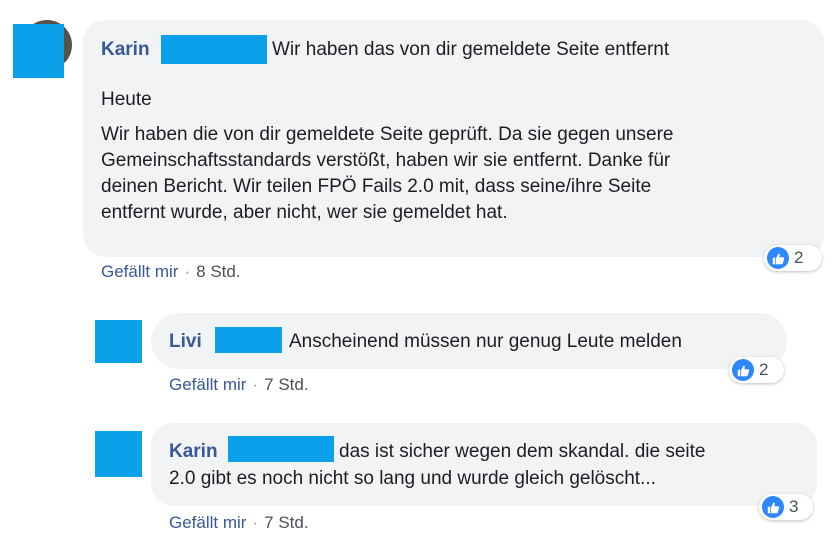 Image resolution: width=840 pixels, height=551 pixels. I want to click on comment-actions: Gefällt mir · 8 Std., so click(171, 272).